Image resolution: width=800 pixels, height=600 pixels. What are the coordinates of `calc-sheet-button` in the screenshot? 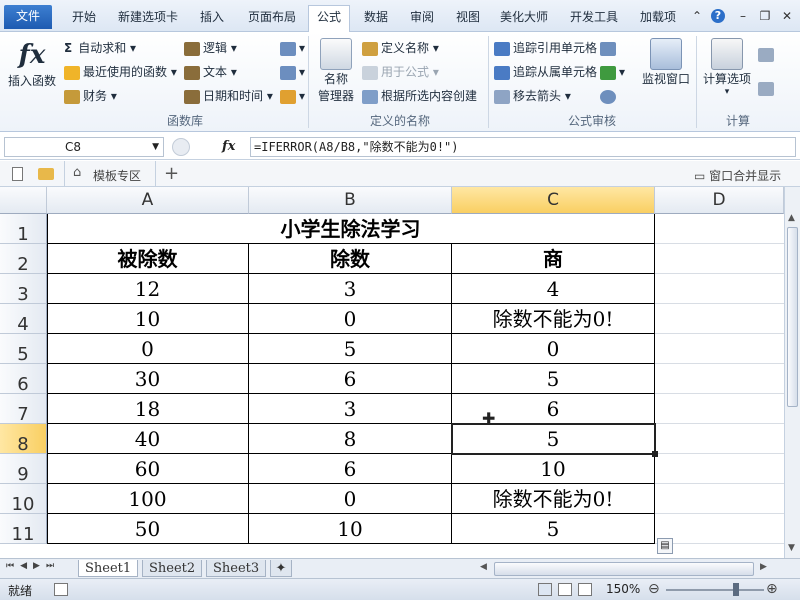 It's located at (767, 88).